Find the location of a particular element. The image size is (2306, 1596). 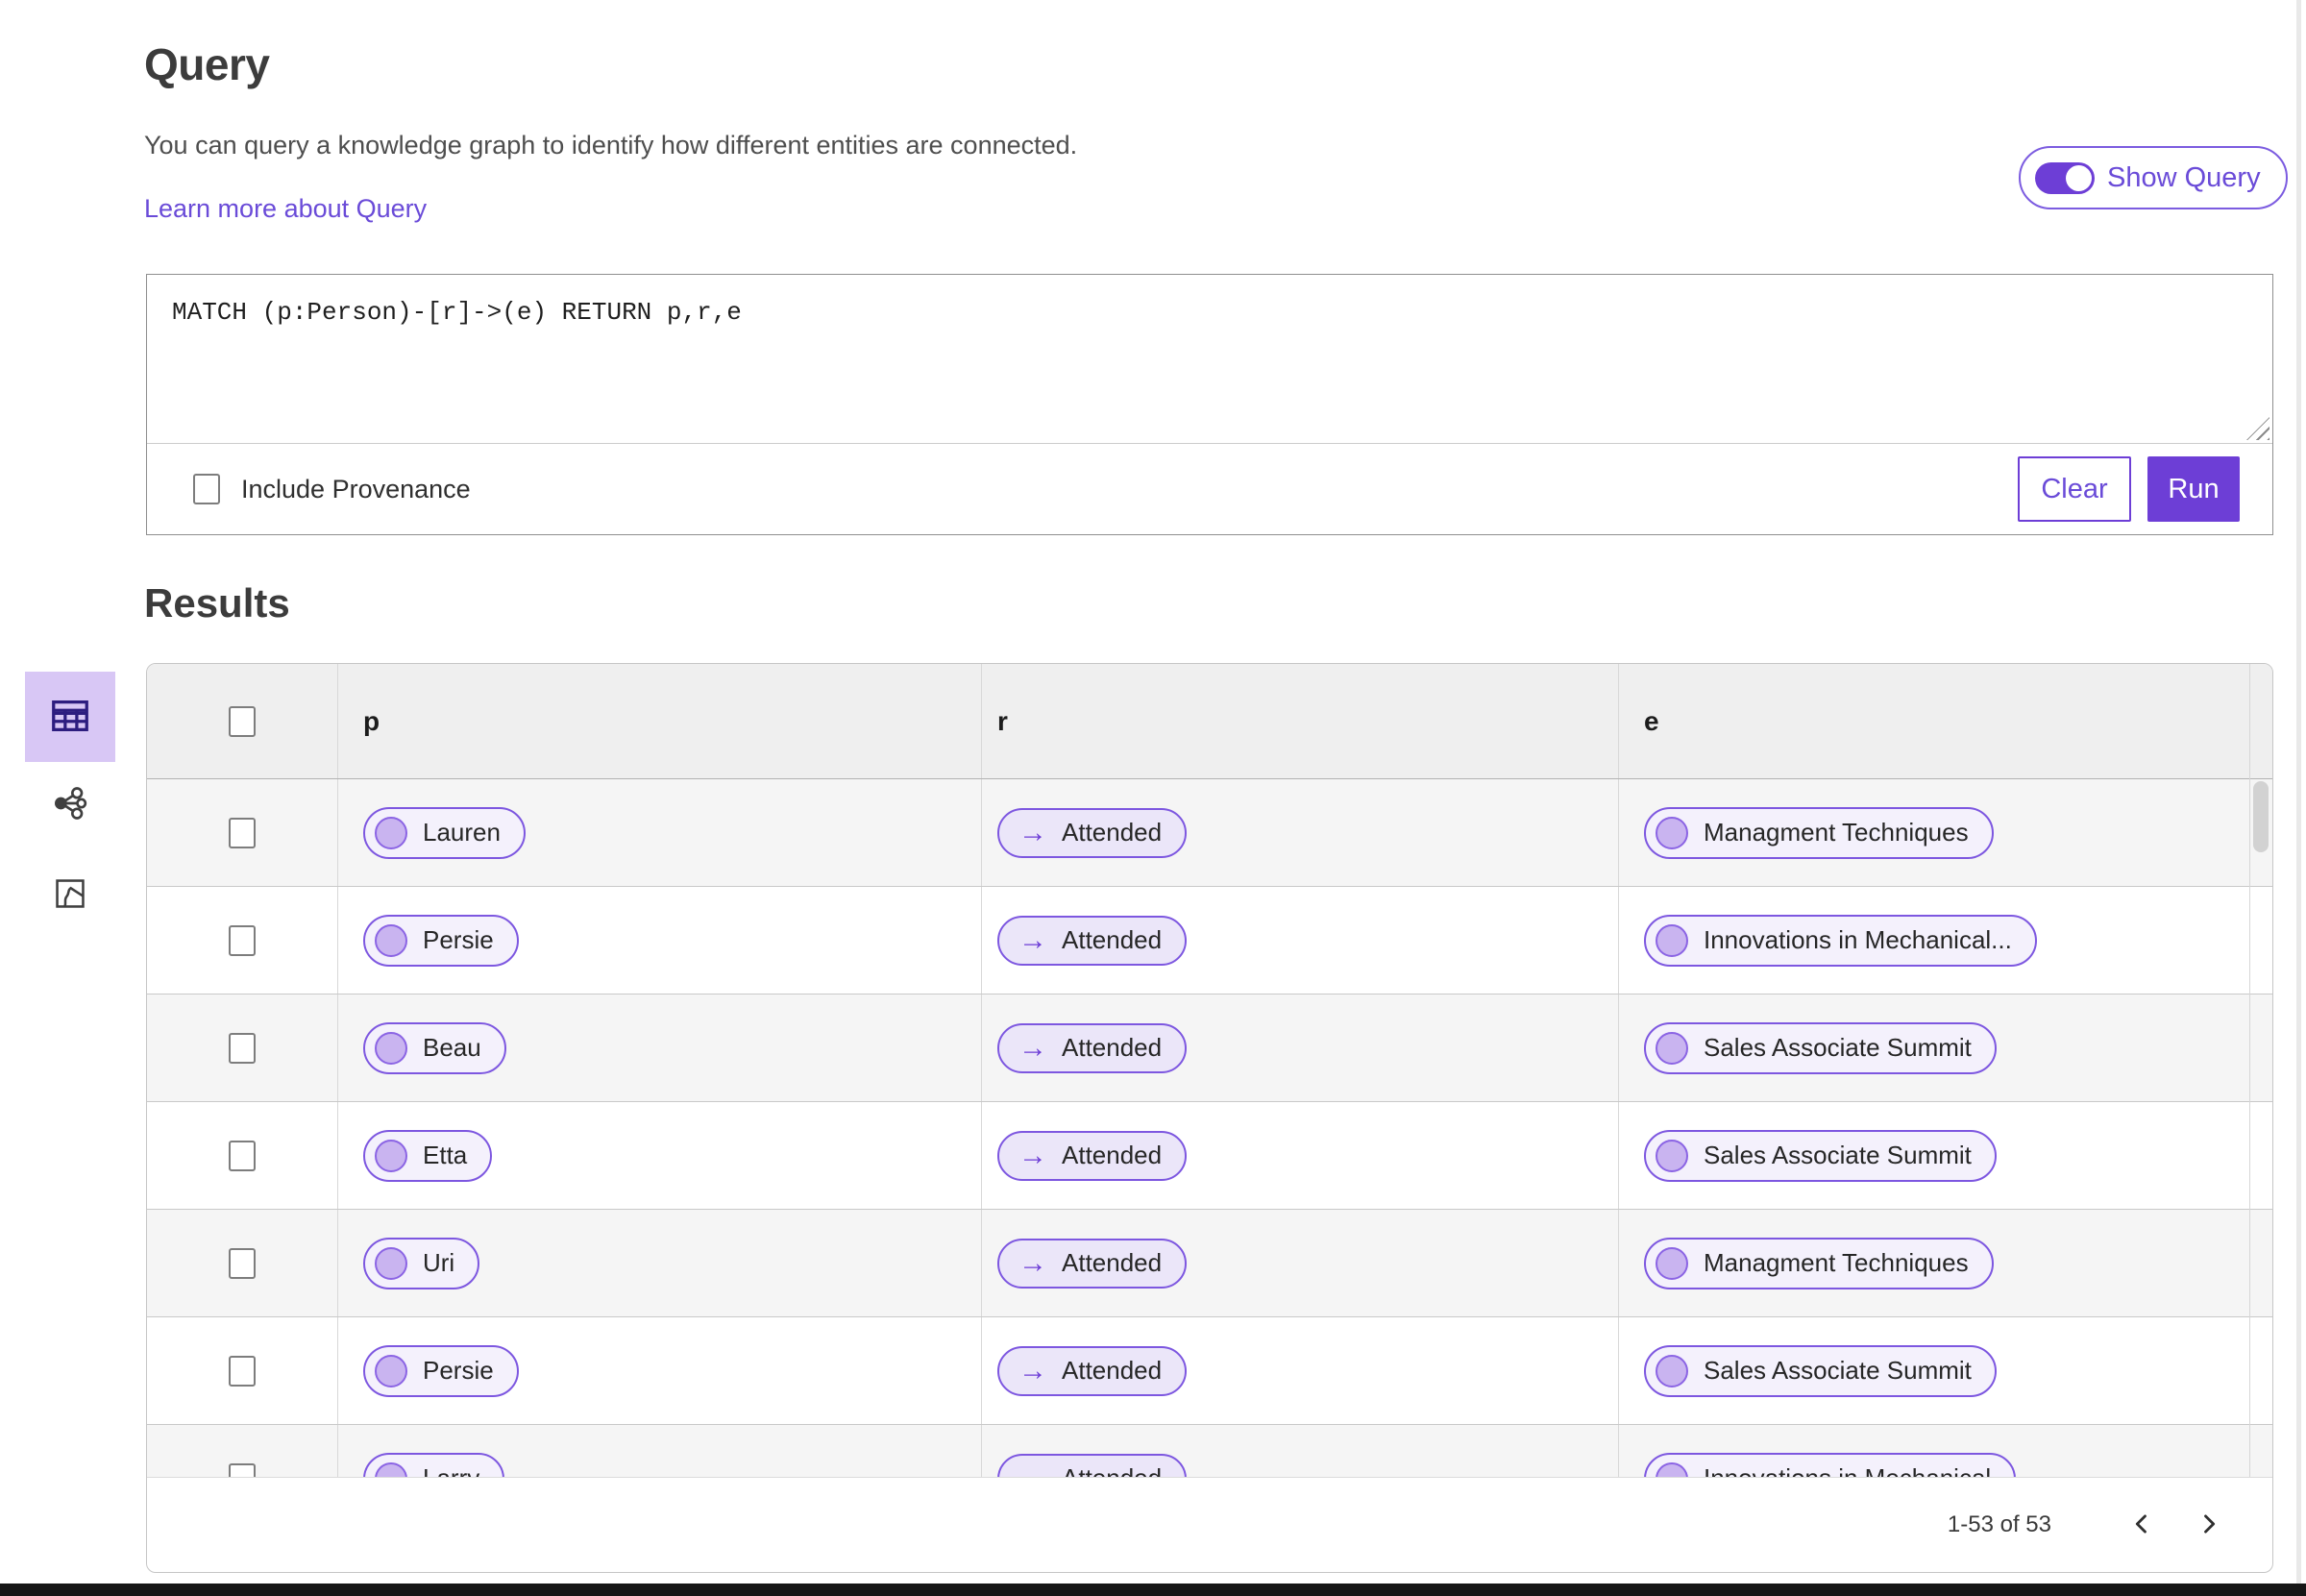

include-provenance-label: Include Provenance is located at coordinates (356, 488).